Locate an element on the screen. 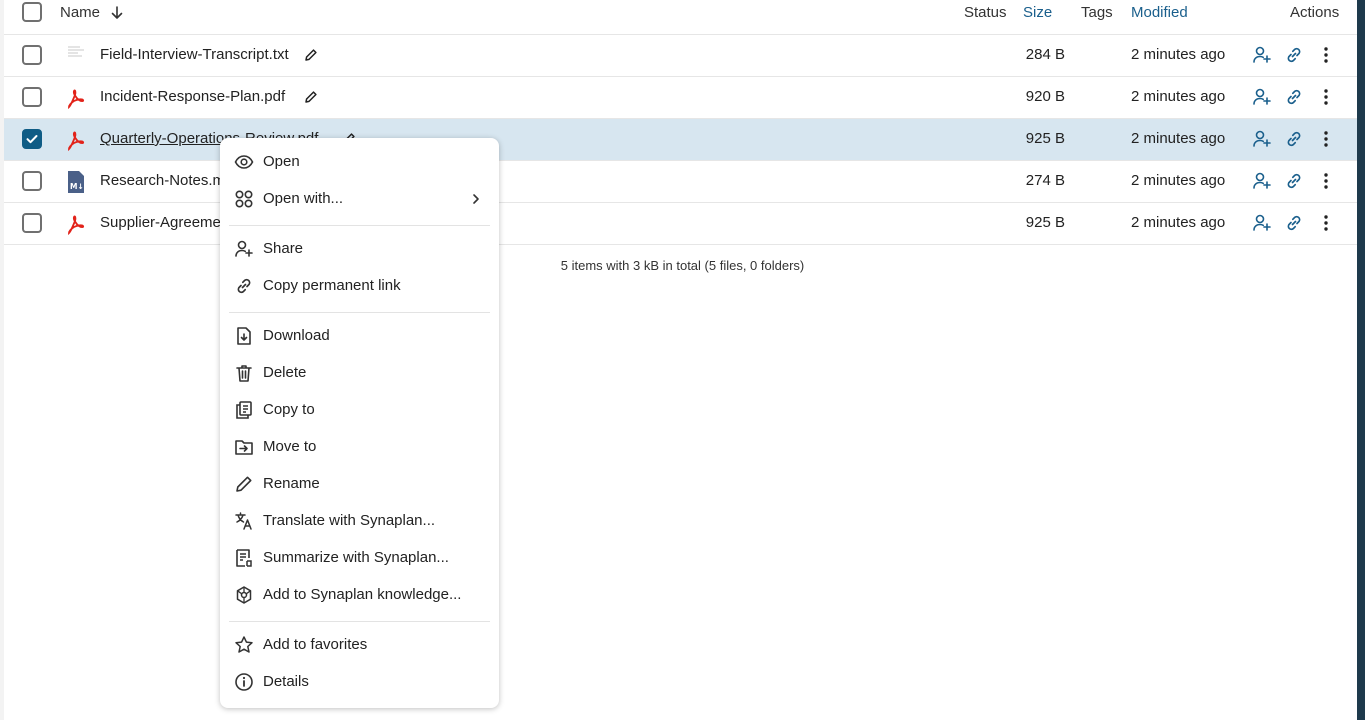  sort-by-size: Size is located at coordinates (1037, 12).